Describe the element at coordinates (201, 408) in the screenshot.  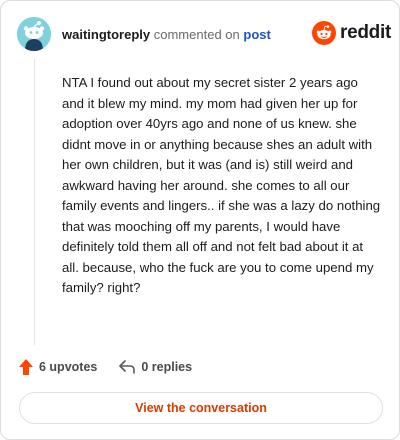
I see `view-conversation-button: View the conversation` at that location.